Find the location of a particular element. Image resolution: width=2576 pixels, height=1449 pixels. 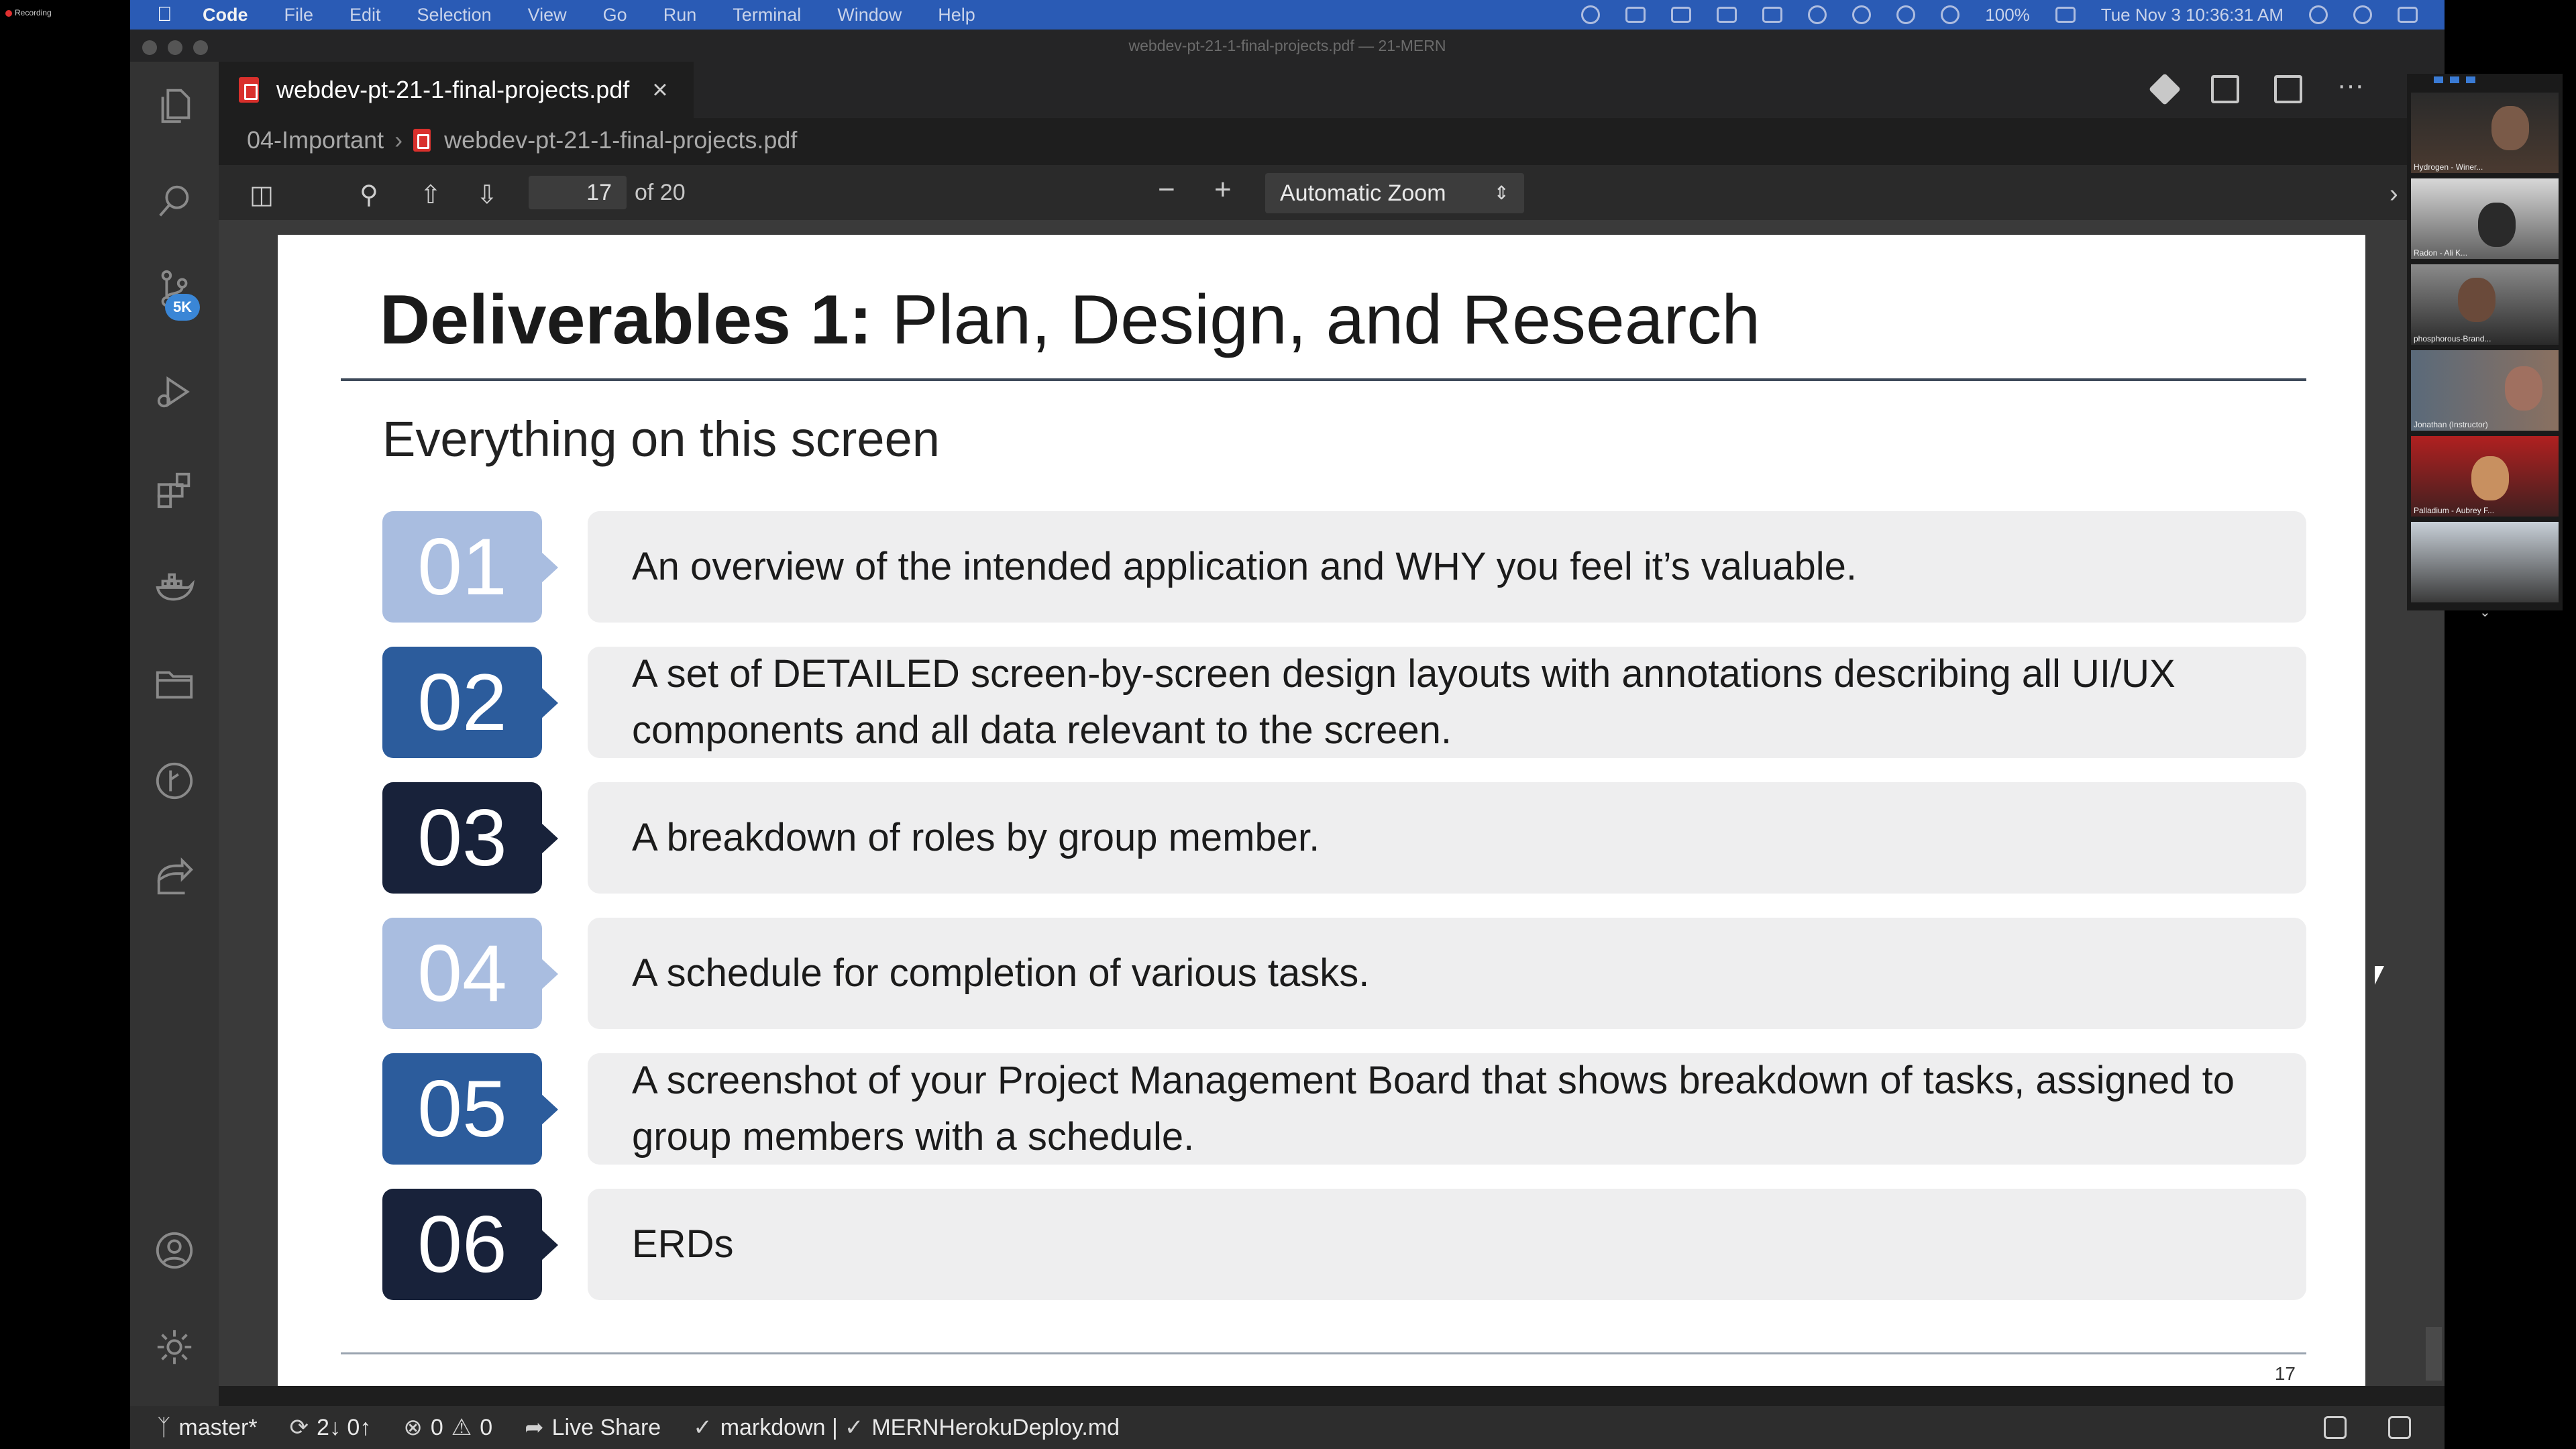

menu-clock: Tue Nov 3 10:36:31 AM is located at coordinates (2192, 15).